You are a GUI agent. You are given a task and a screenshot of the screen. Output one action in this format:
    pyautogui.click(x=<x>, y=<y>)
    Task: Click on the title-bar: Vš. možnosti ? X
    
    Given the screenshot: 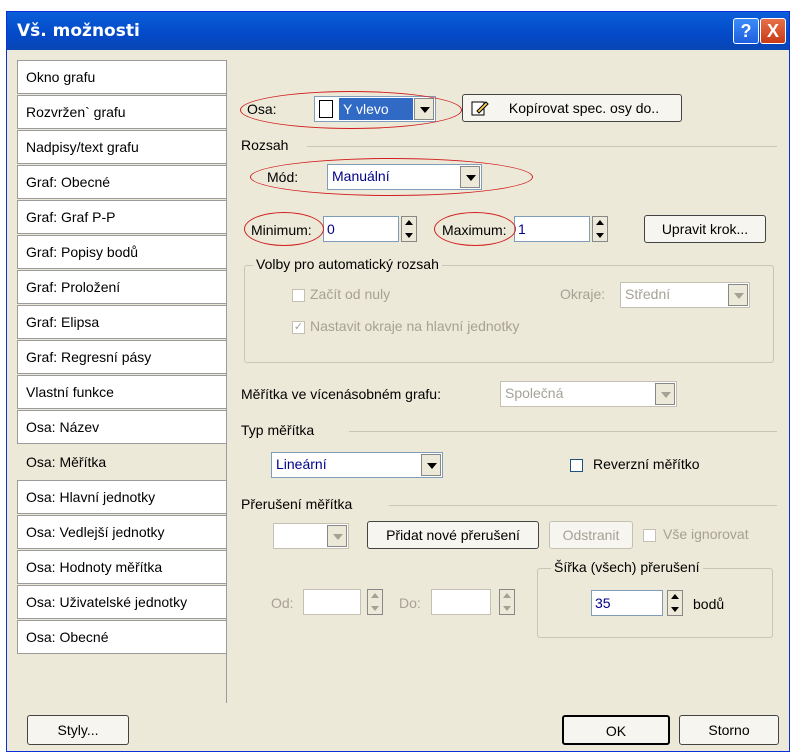 What is the action you would take?
    pyautogui.click(x=398, y=31)
    